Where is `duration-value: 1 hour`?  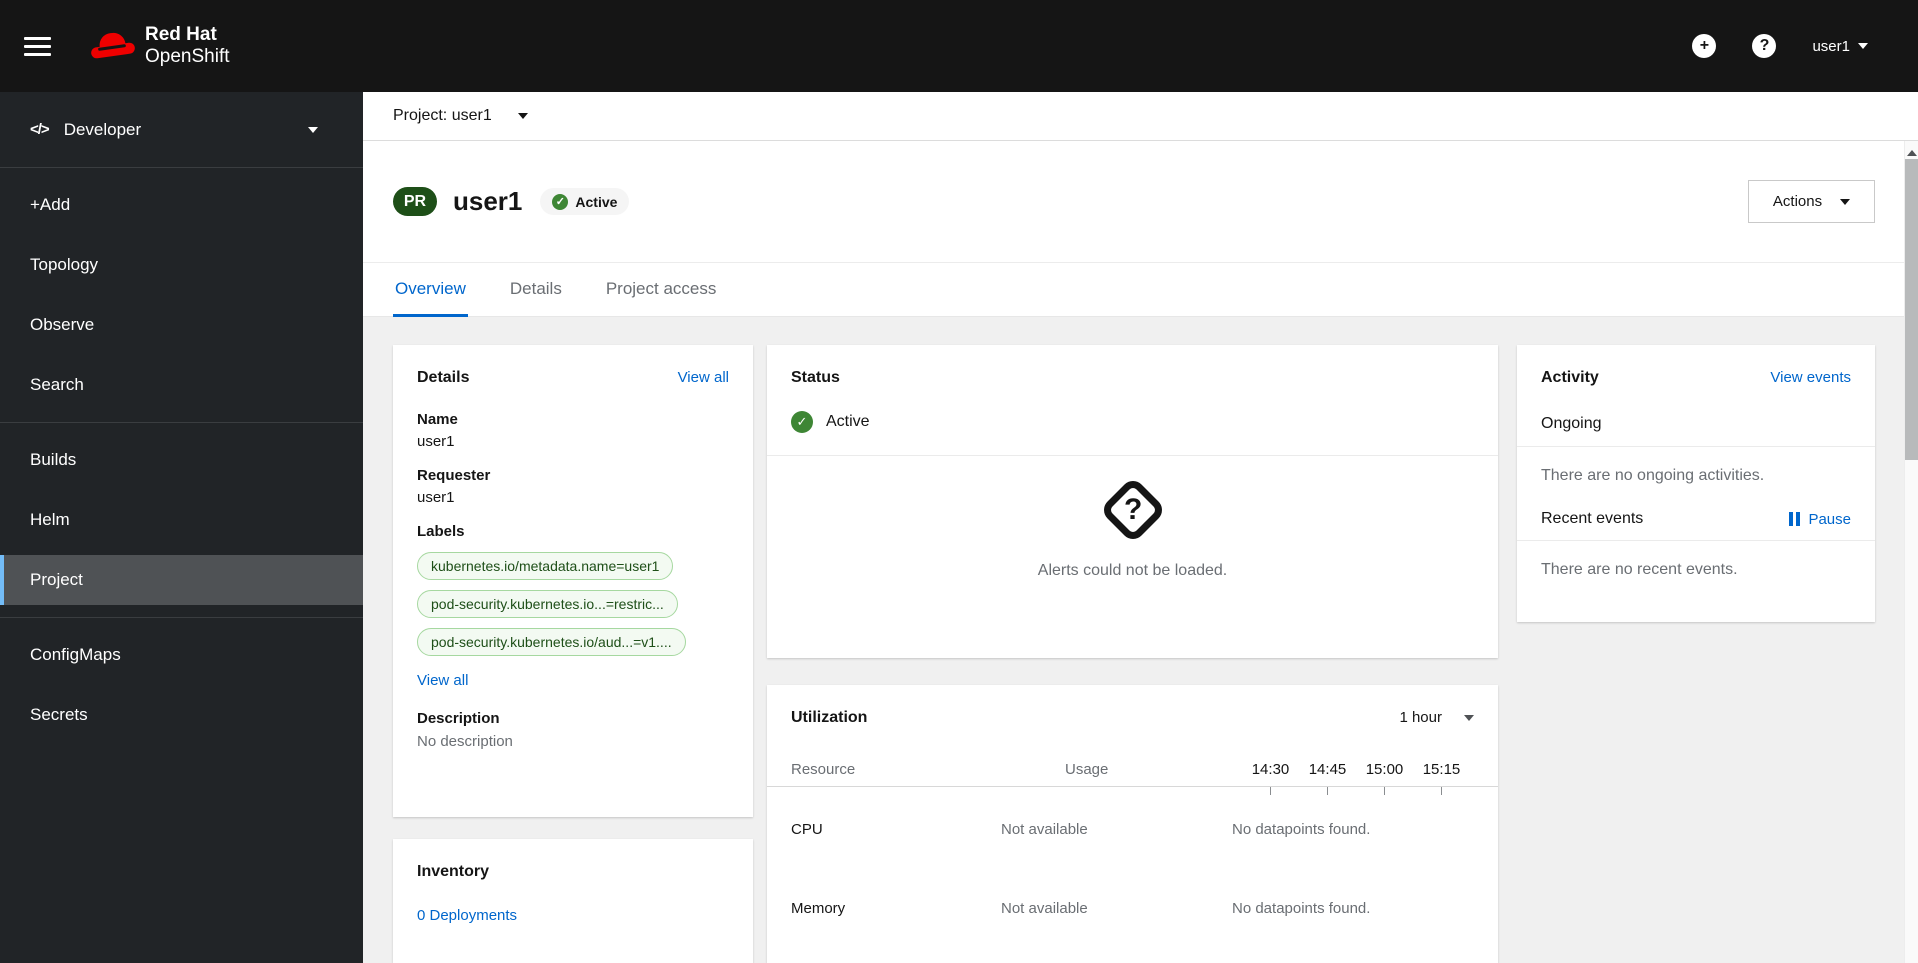
duration-value: 1 hour is located at coordinates (1420, 717).